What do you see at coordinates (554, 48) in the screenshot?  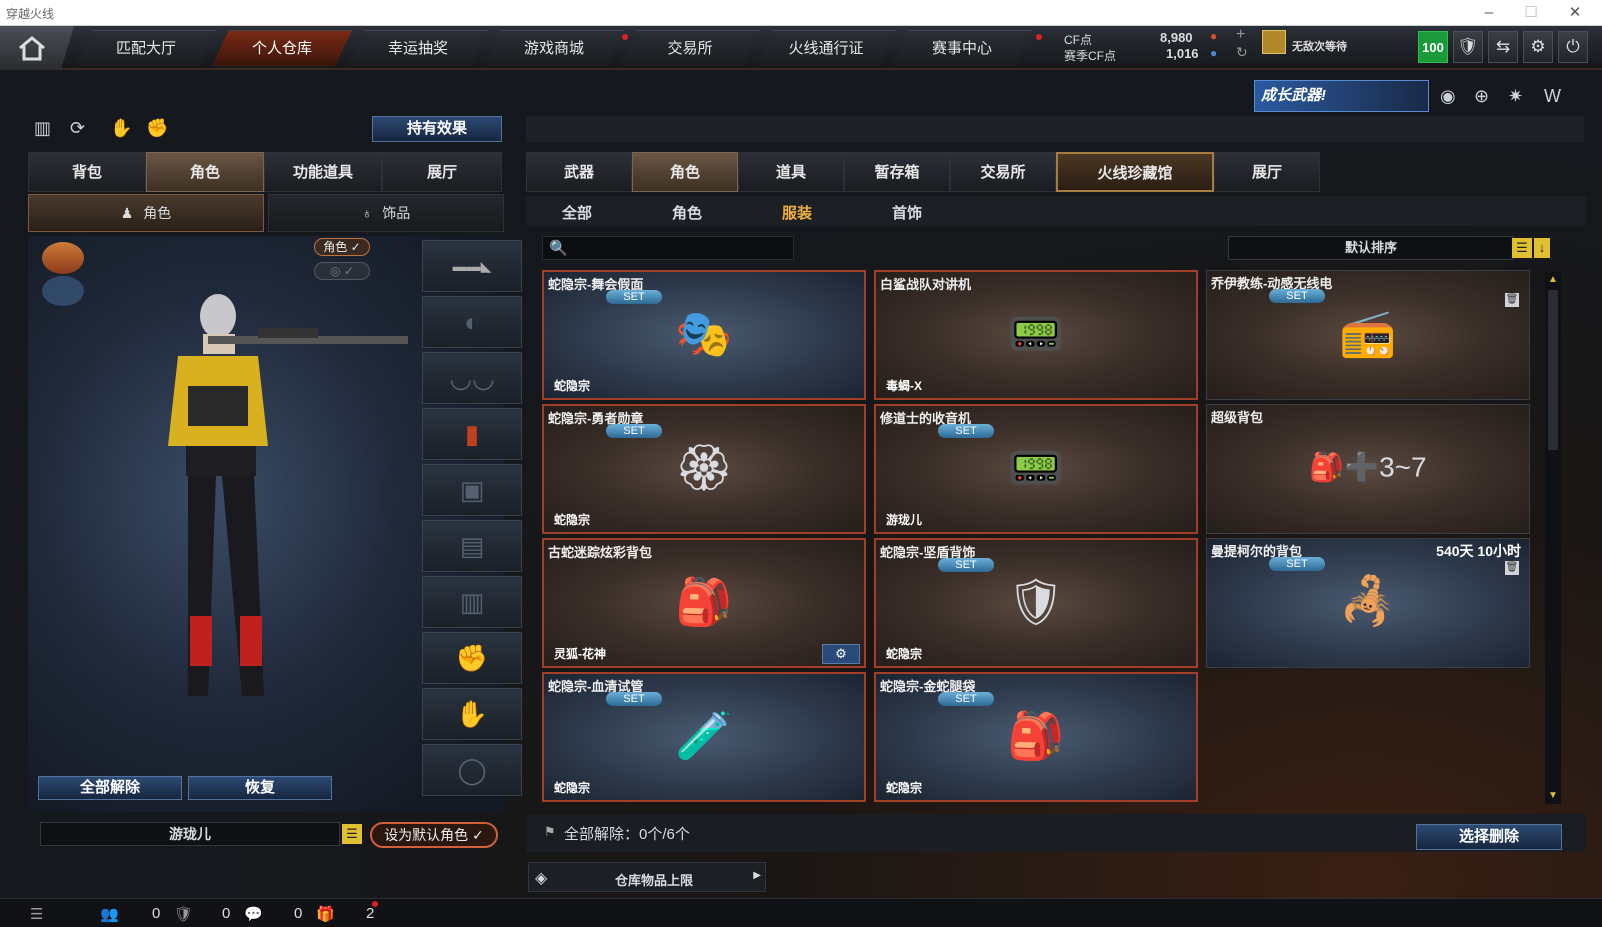 I see `nav-tab-shop: 游戏商城` at bounding box center [554, 48].